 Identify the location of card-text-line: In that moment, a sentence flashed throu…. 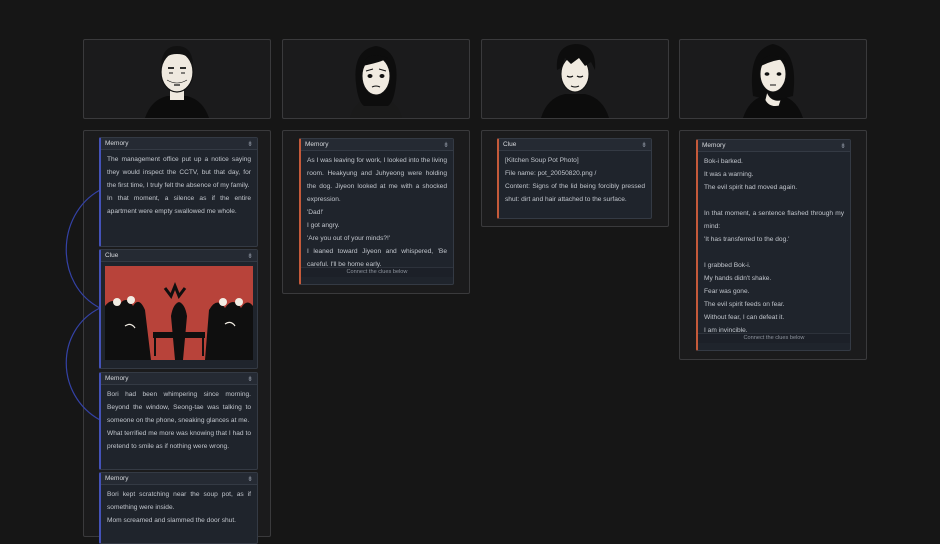
(774, 220).